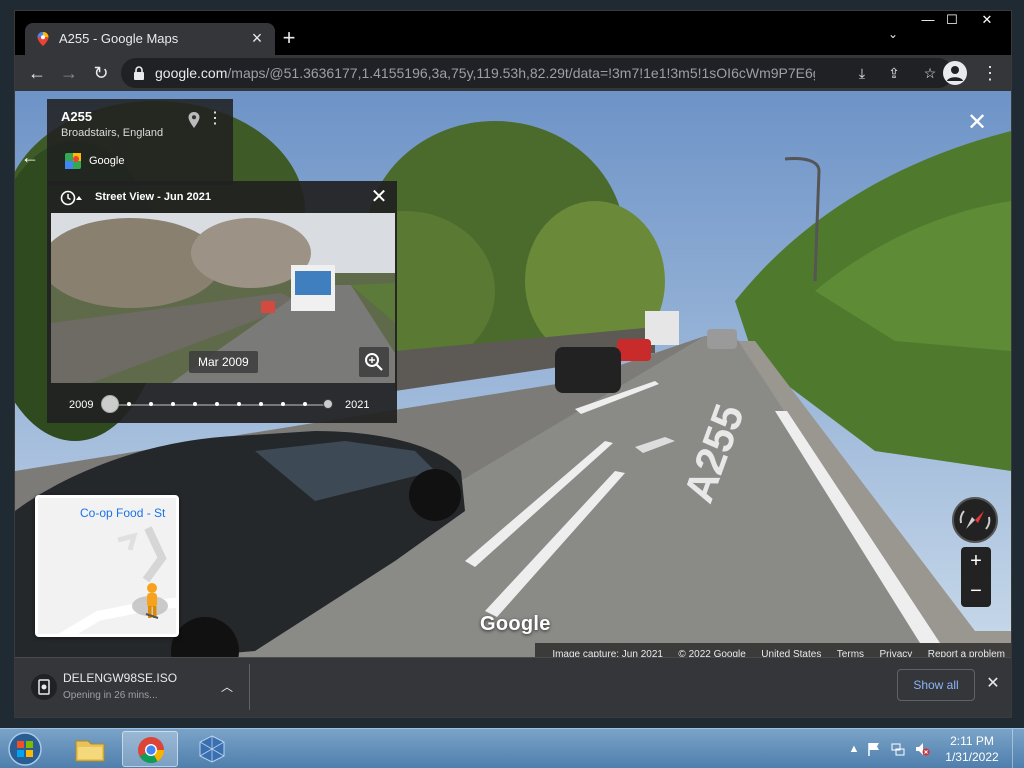 The height and width of the screenshot is (768, 1024). I want to click on thumbnail-date-label: Mar 2009, so click(223, 362).